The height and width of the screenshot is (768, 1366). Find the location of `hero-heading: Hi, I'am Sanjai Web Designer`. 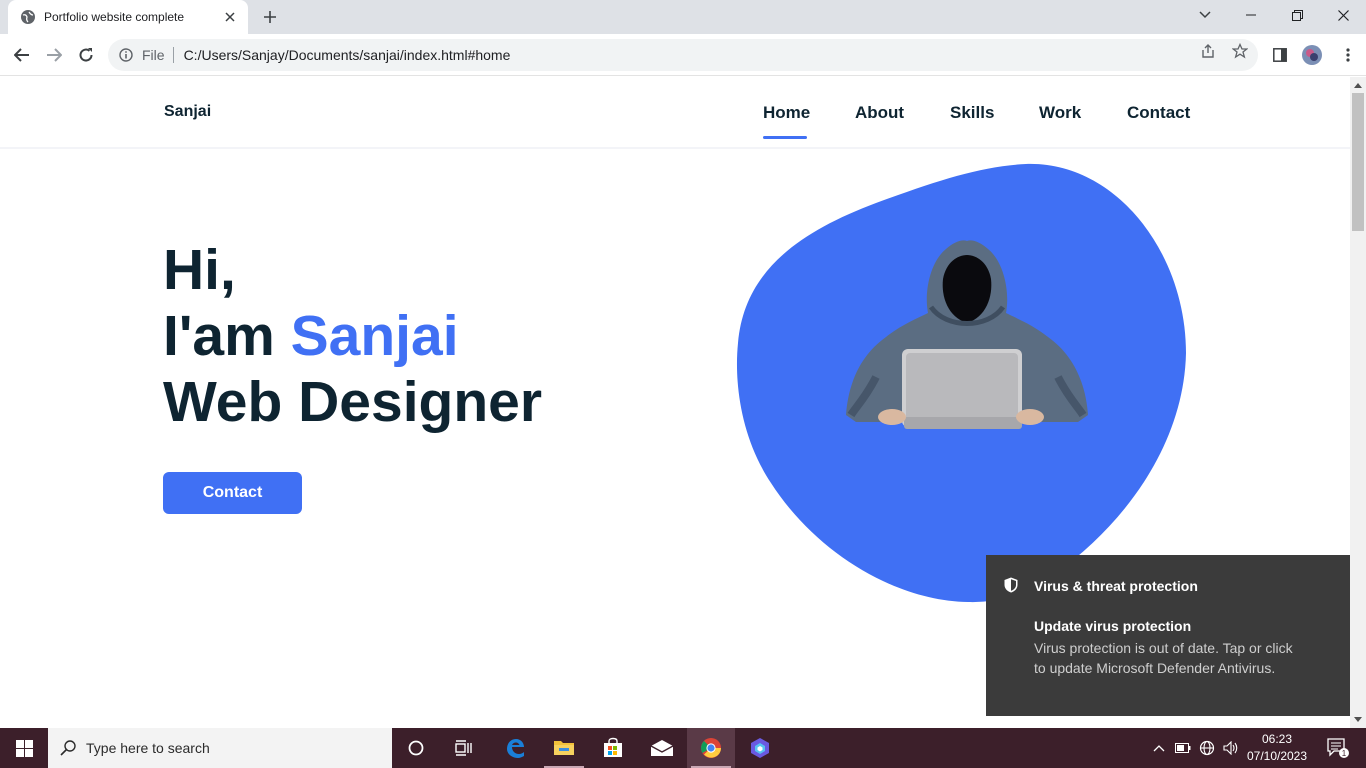

hero-heading: Hi, I'am Sanjai Web Designer is located at coordinates (352, 336).